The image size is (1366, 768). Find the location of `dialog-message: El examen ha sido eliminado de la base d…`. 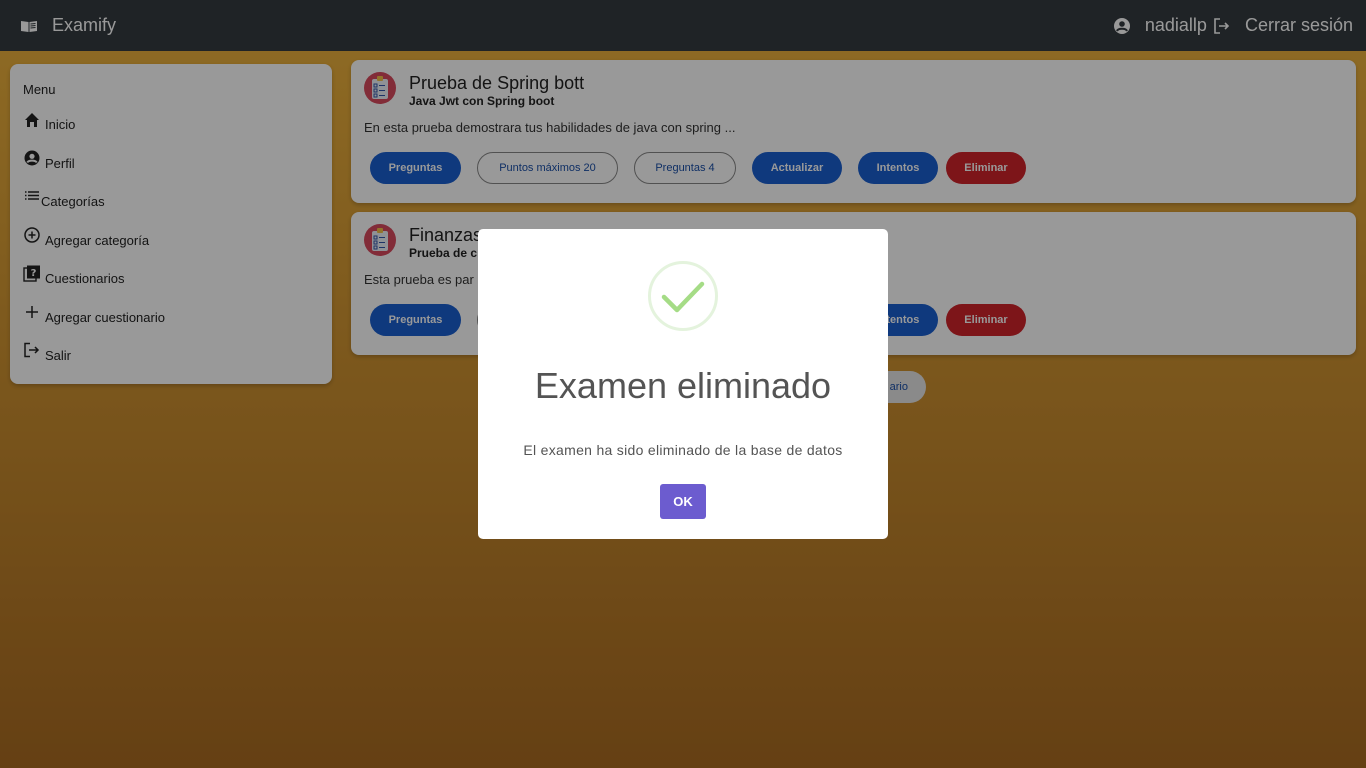

dialog-message: El examen ha sido eliminado de la base d… is located at coordinates (683, 450).